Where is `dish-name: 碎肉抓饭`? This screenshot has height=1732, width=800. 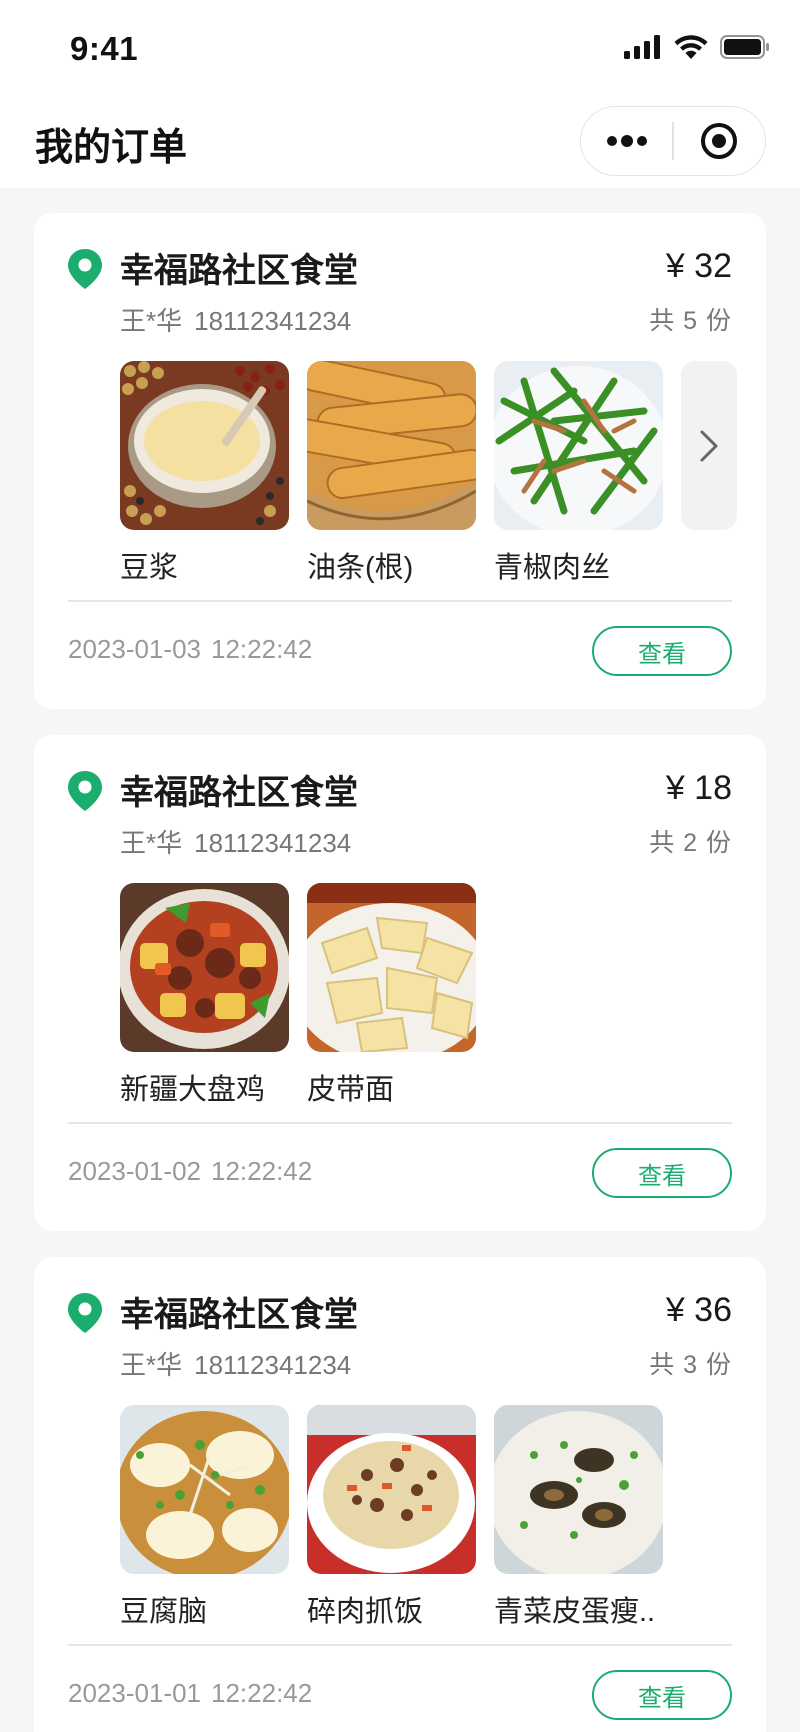
dish-name: 碎肉抓饭 is located at coordinates (365, 1612).